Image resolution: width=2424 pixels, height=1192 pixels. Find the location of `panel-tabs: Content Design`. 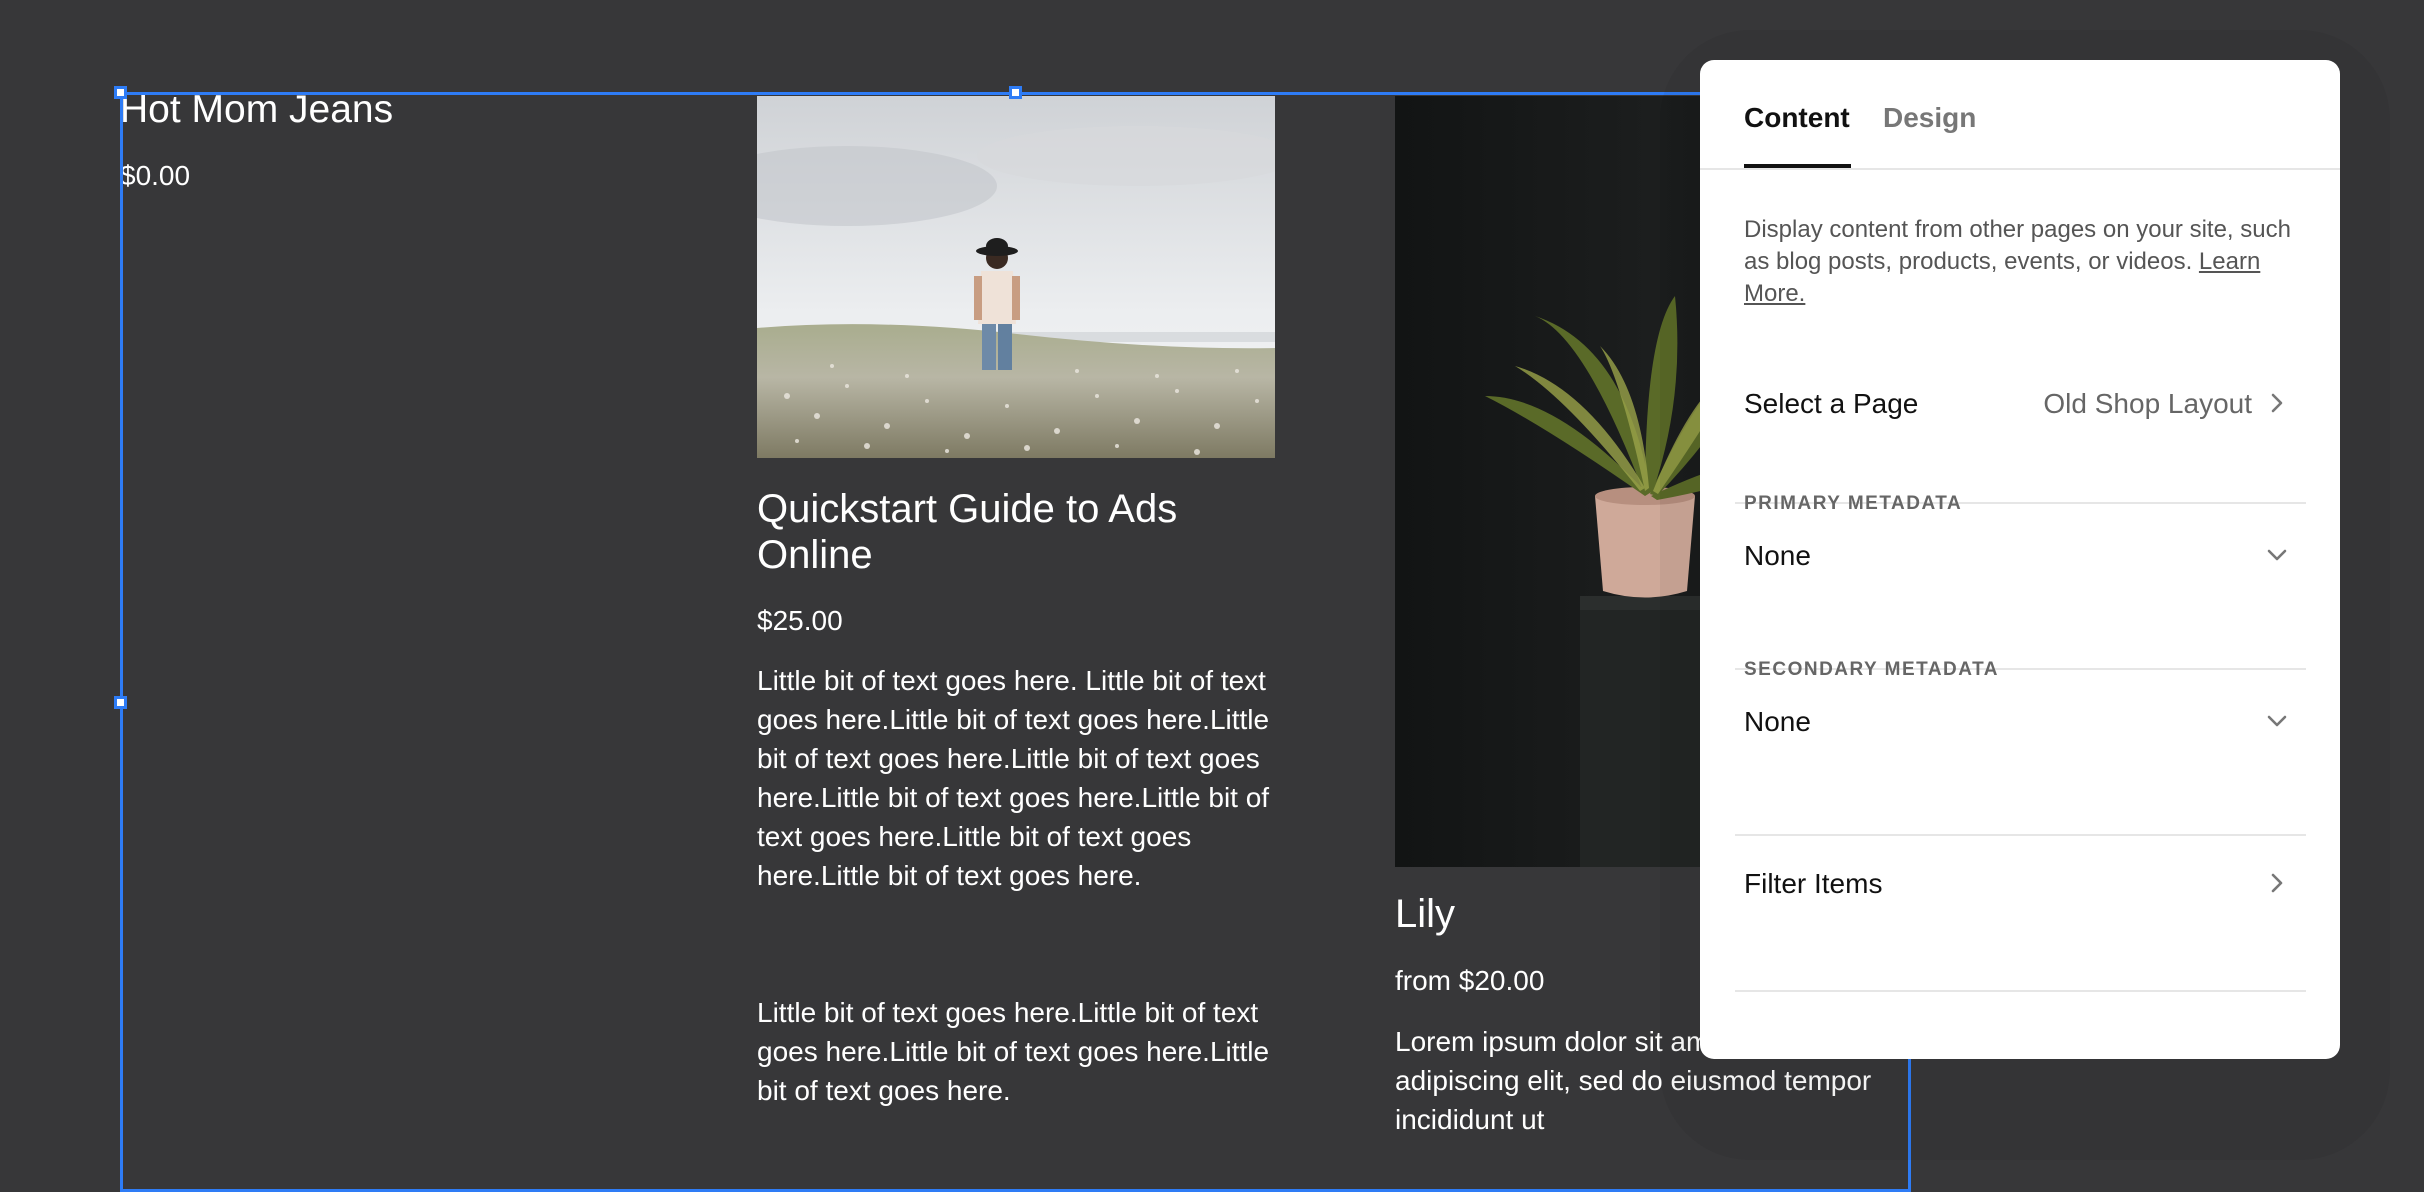

panel-tabs: Content Design is located at coordinates (2020, 115).